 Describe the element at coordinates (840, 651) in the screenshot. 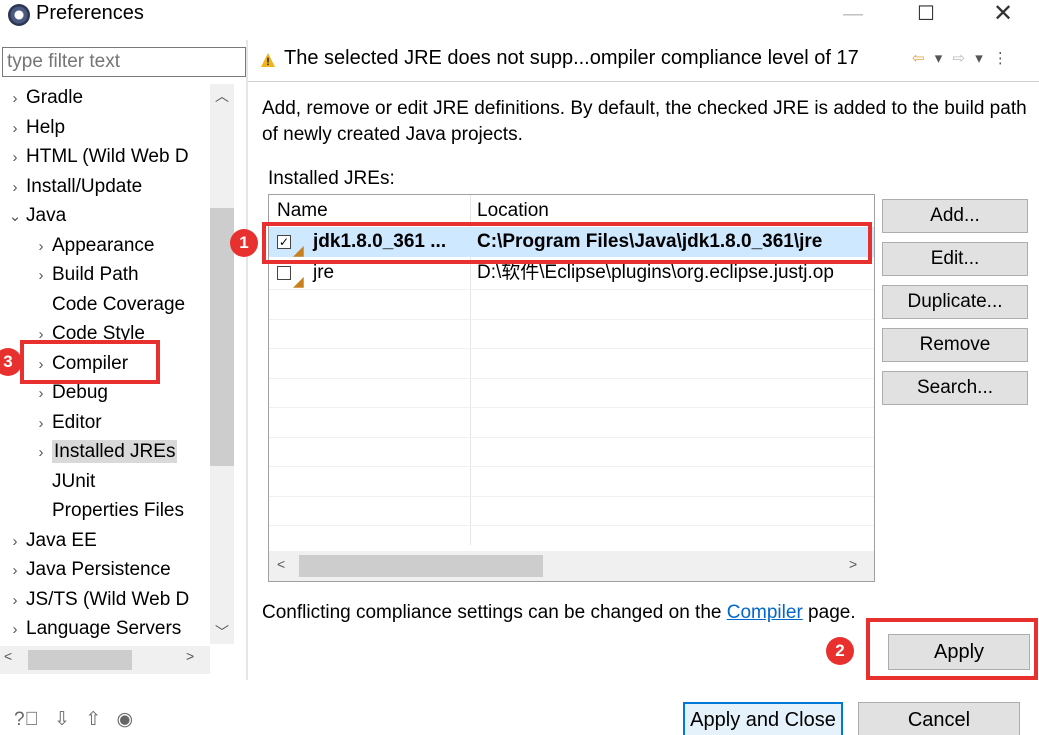

I see `annotation-number: 2` at that location.